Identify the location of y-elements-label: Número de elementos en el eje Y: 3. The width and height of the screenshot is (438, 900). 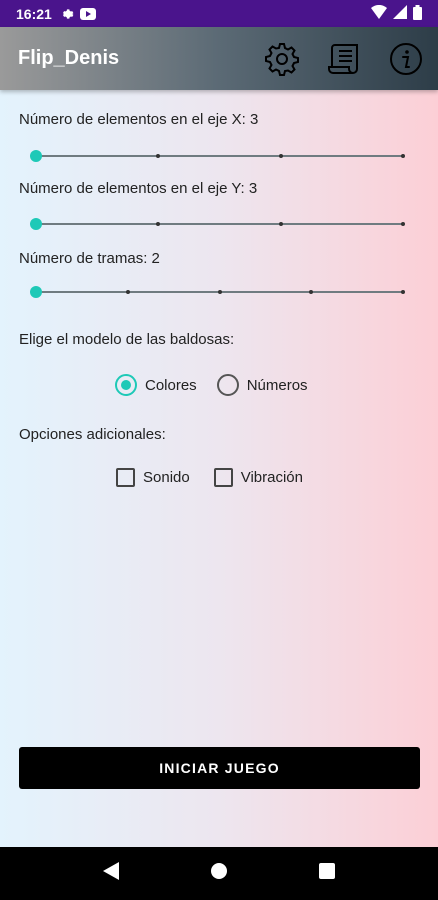
(138, 188).